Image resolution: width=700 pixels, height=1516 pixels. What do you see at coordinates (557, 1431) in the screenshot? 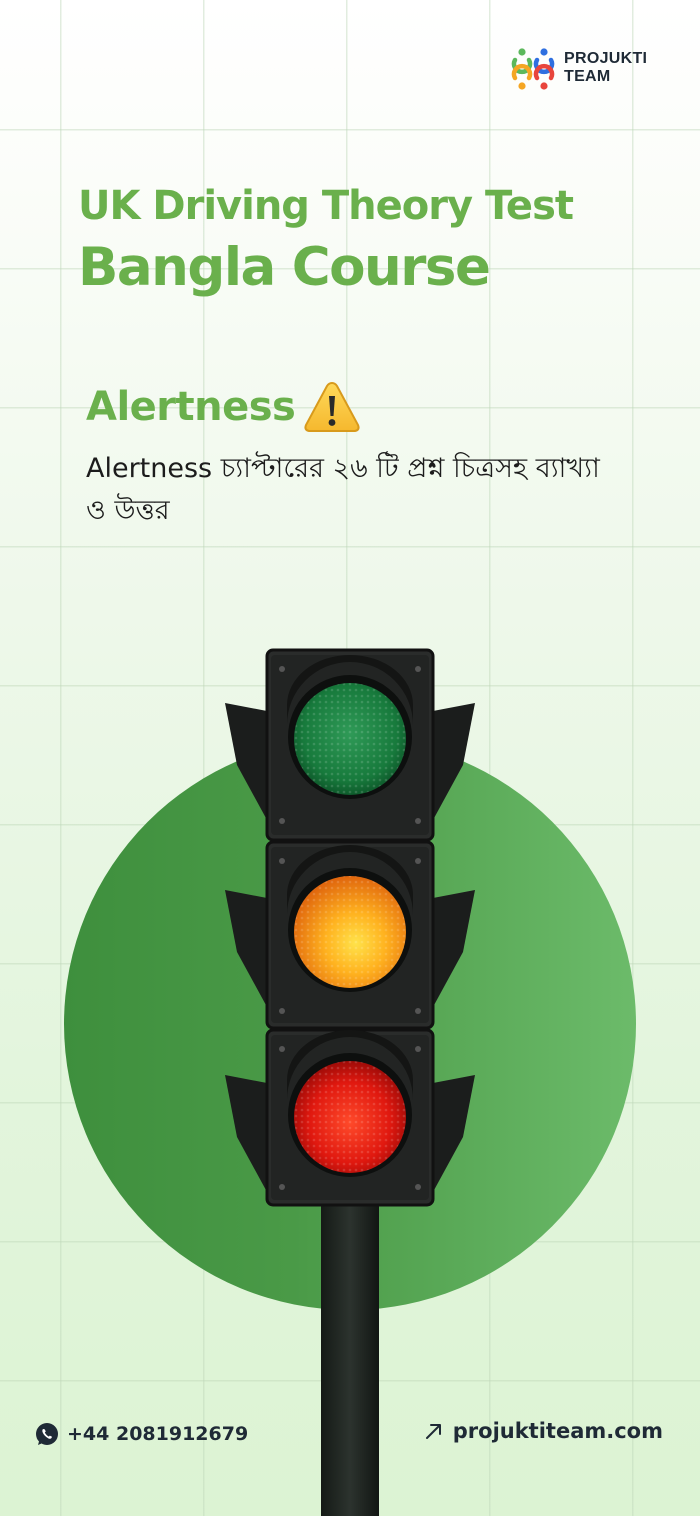
I see `website-url: projuktiteam.com` at bounding box center [557, 1431].